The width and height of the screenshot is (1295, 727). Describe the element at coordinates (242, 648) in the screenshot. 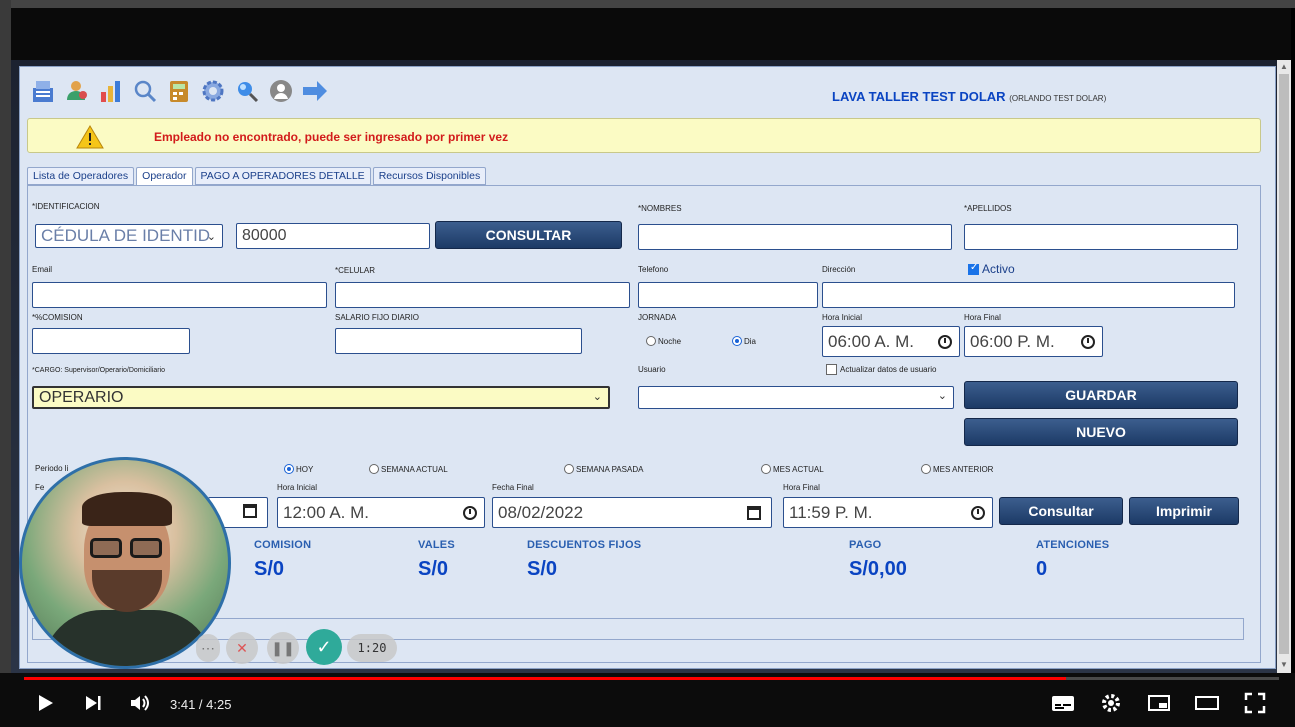

I see `cancel-recording-icon: ✕` at that location.